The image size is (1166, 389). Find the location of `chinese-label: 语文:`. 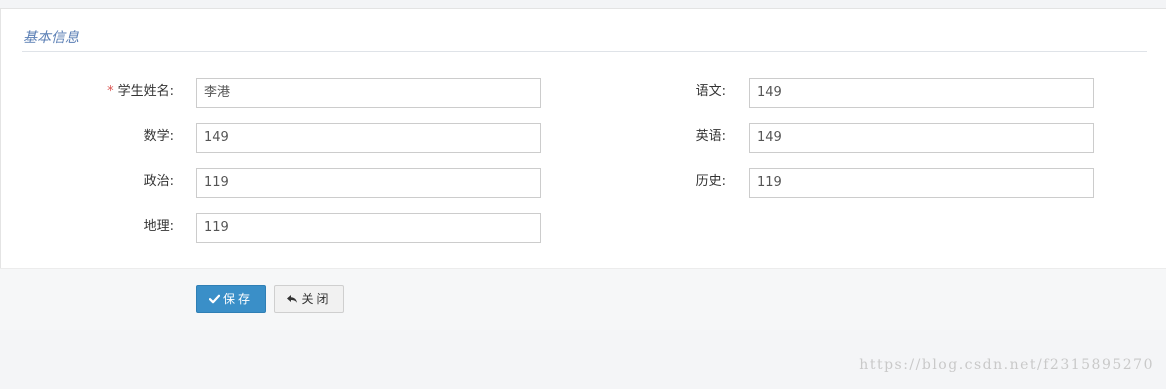

chinese-label: 语文: is located at coordinates (710, 91).